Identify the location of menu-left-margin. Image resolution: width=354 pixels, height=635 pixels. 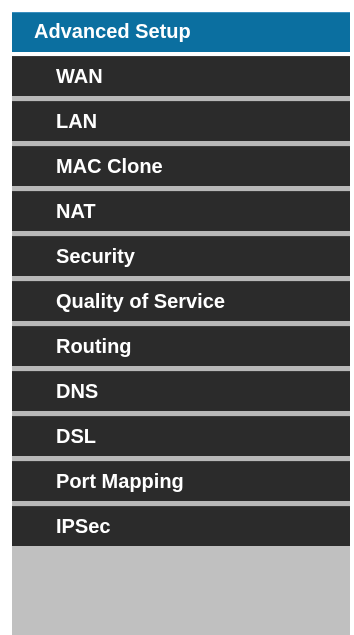
(6, 345).